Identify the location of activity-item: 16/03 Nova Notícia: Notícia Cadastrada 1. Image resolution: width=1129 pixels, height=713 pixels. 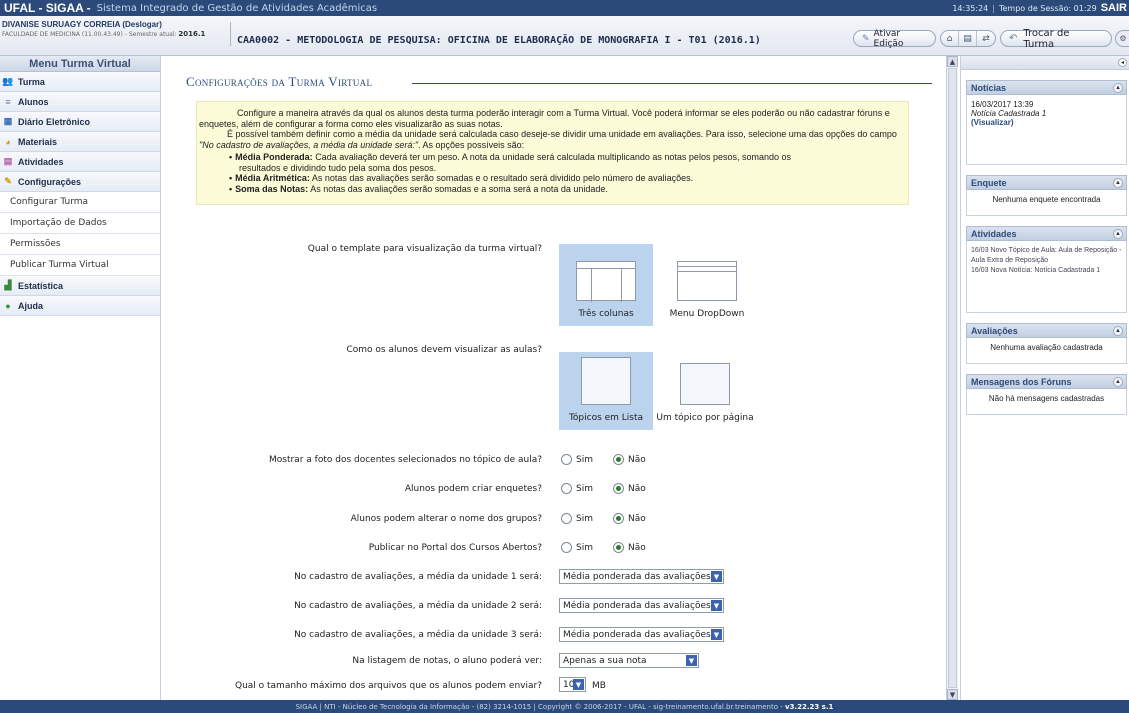
(1046, 271).